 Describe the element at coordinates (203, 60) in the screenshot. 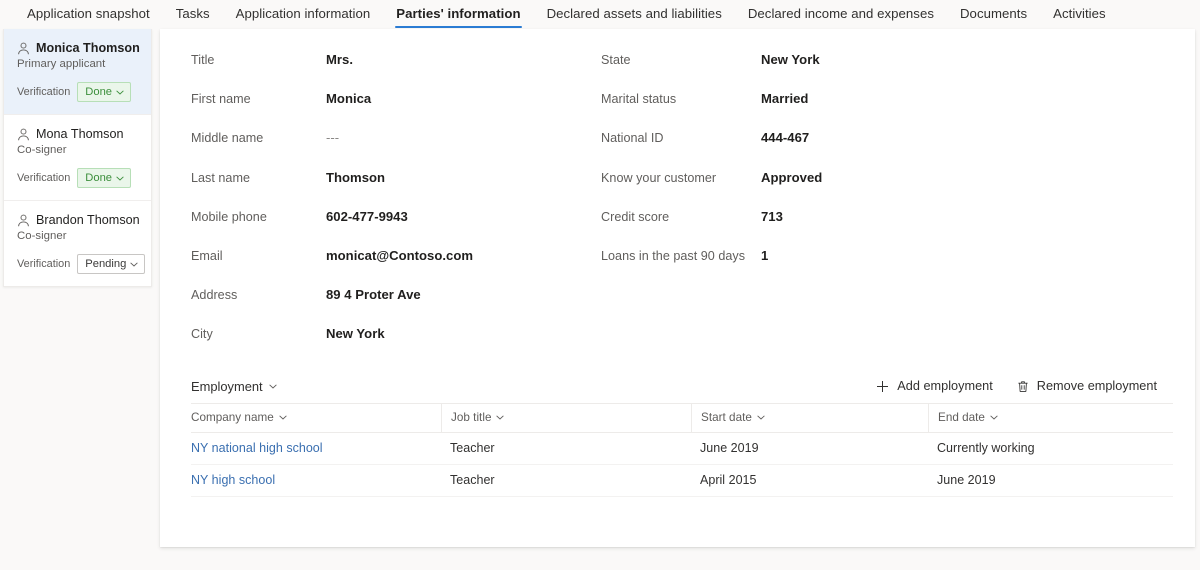

I see `detail-field-label: Title` at that location.